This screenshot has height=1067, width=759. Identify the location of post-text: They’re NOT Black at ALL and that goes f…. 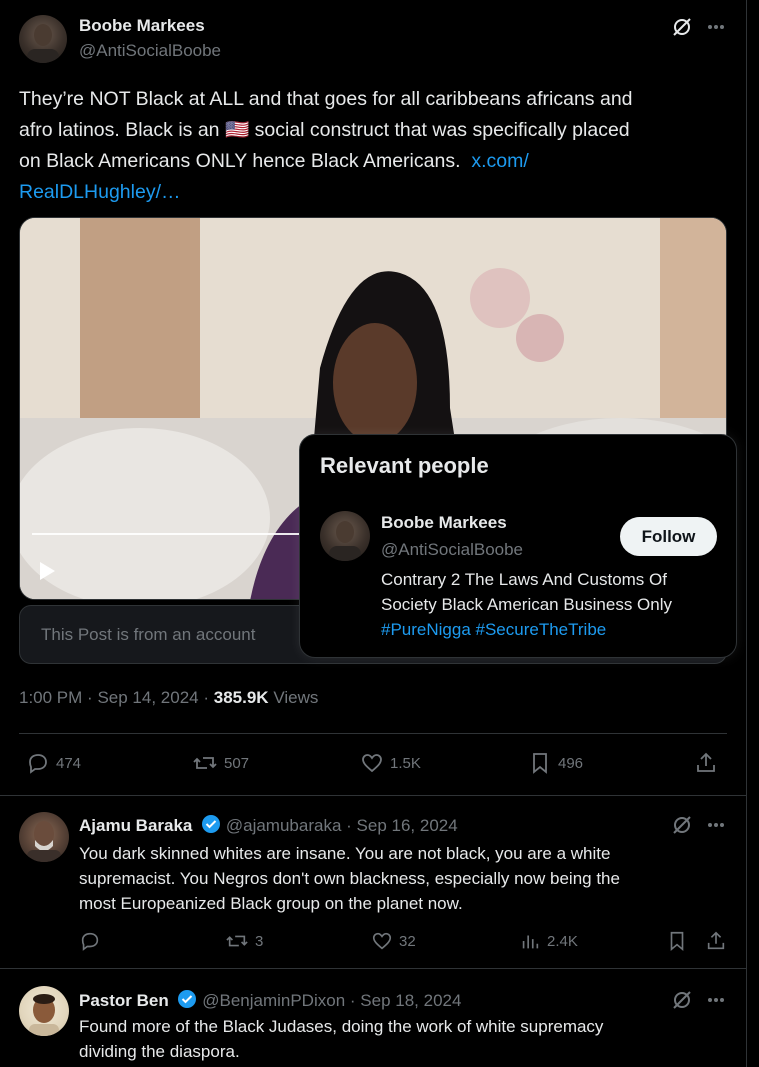
(374, 146).